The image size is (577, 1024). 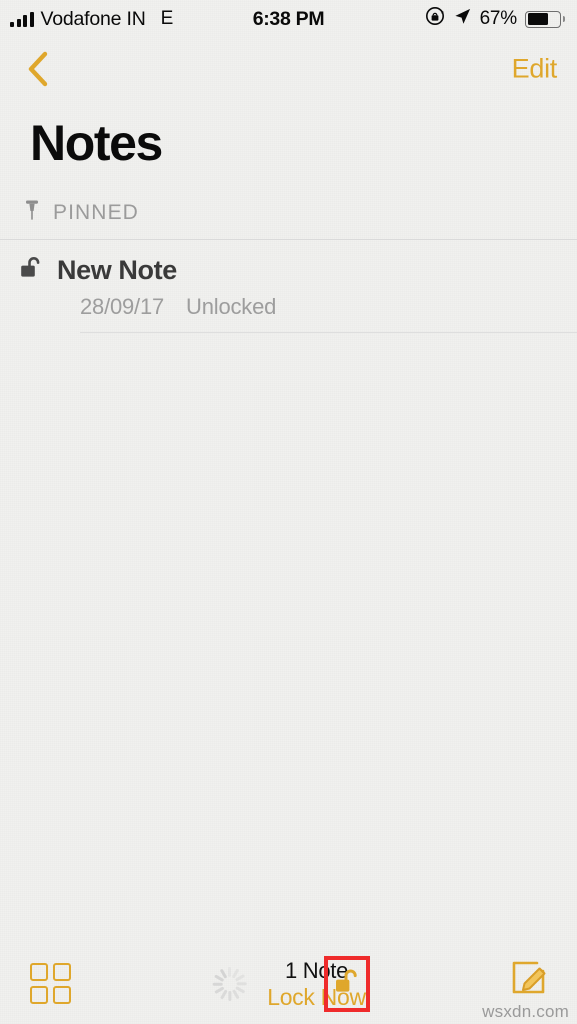 I want to click on annotation-highlight-box, so click(x=347, y=984).